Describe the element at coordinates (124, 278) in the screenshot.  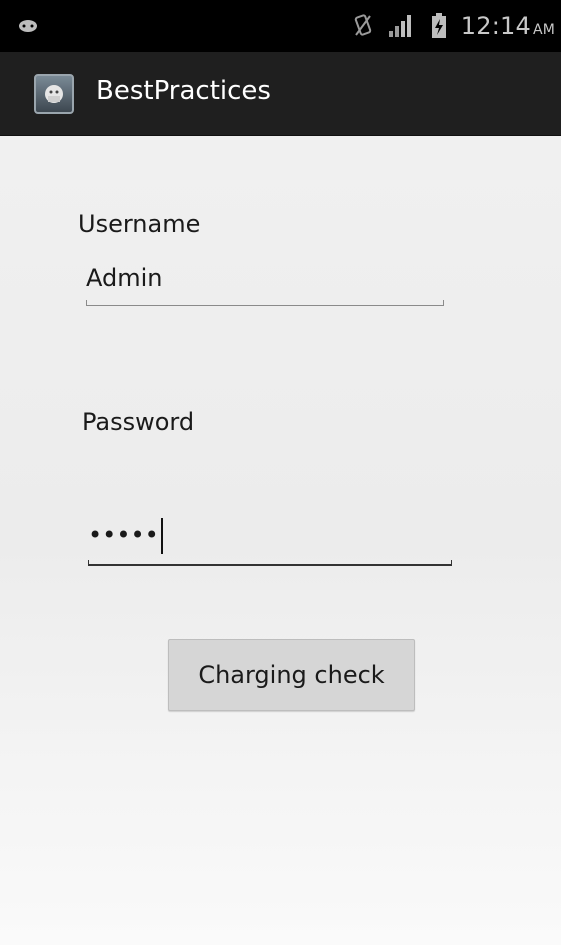
I see `username-field: Admin` at that location.